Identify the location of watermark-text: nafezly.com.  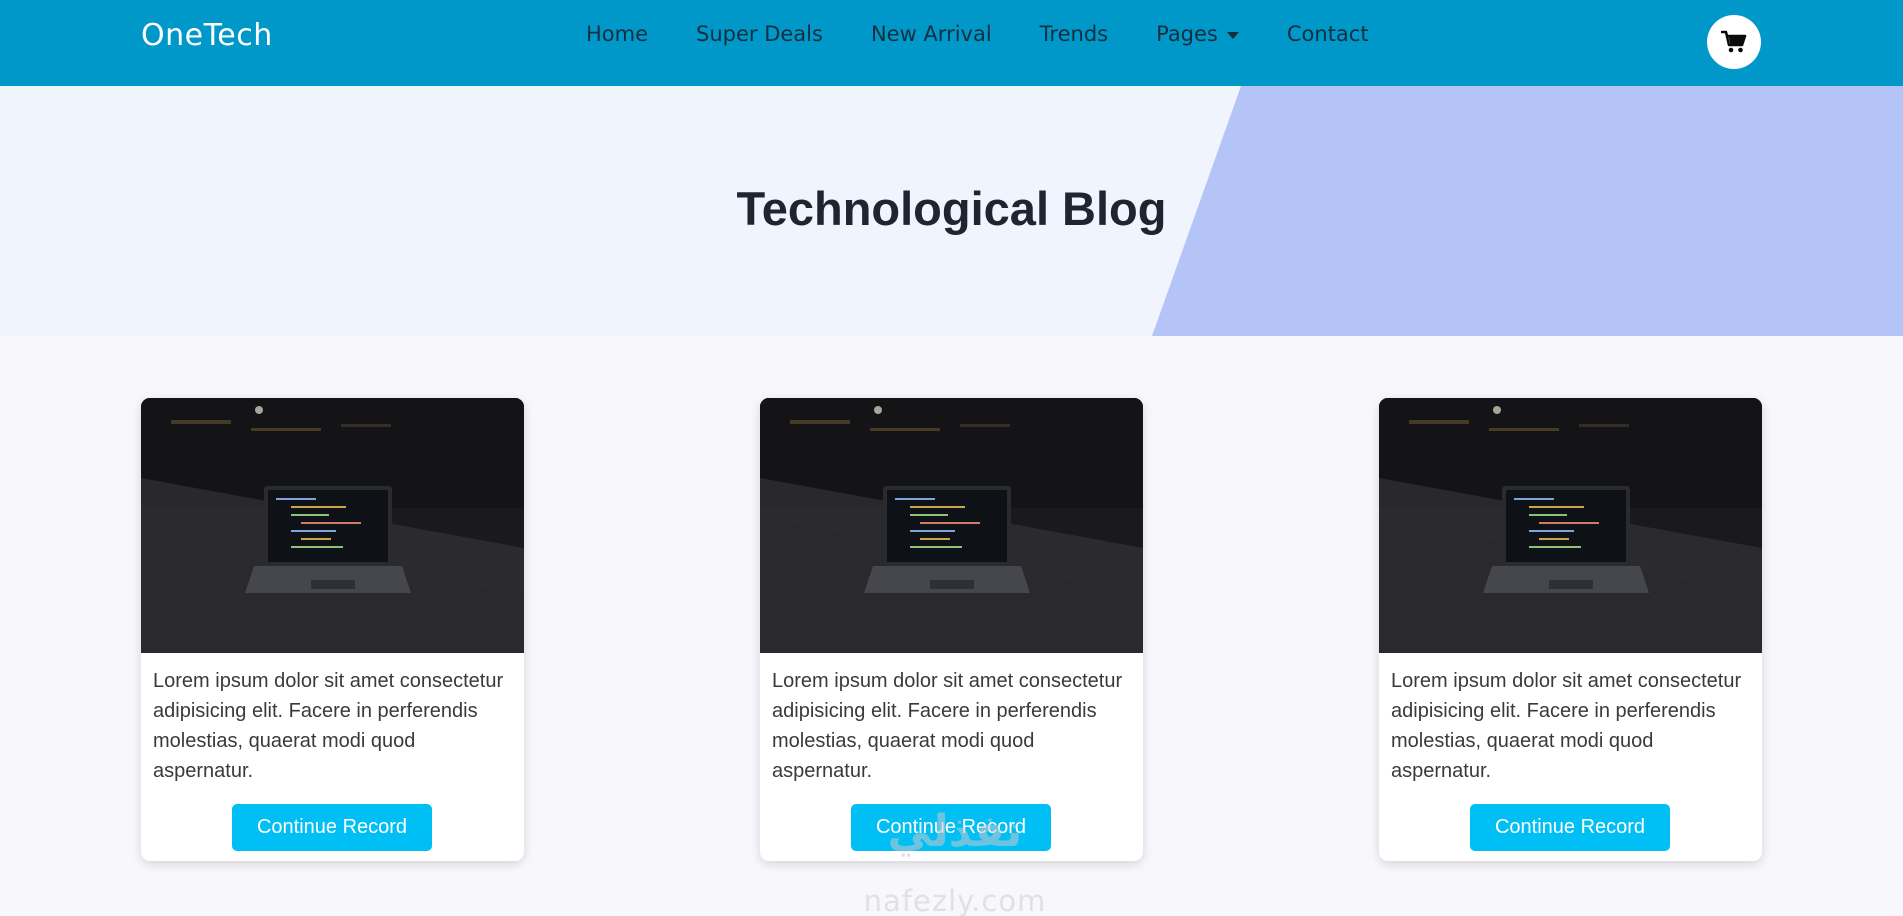
(955, 900).